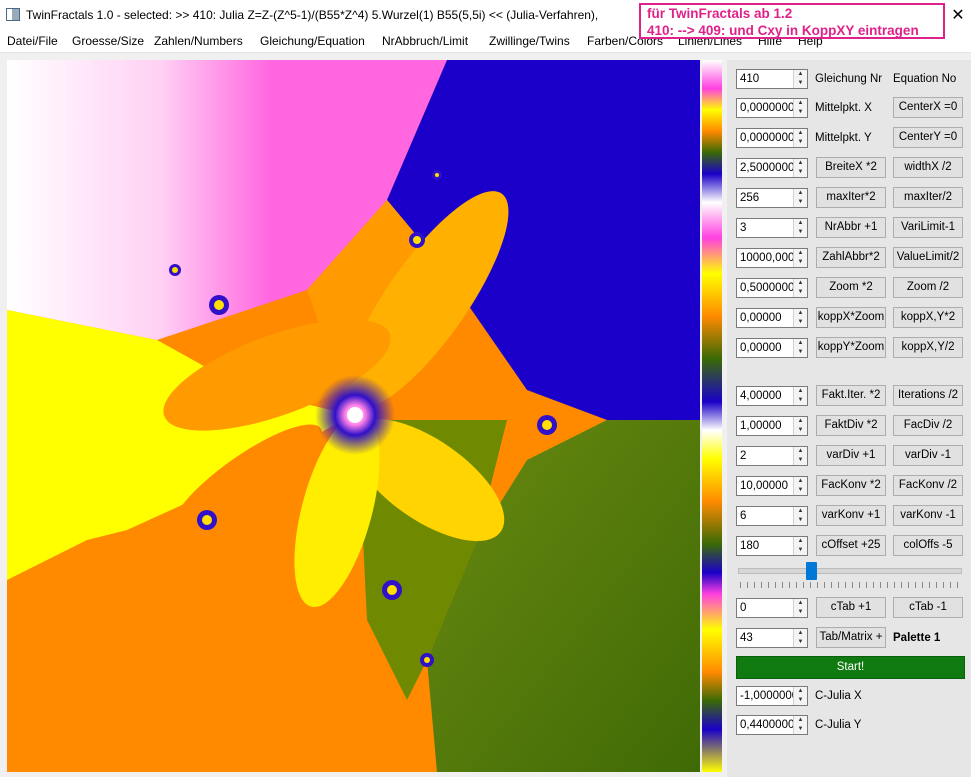 This screenshot has height=777, width=971. Describe the element at coordinates (928, 167) in the screenshot. I see `width-x-half-button: widthX /2` at that location.